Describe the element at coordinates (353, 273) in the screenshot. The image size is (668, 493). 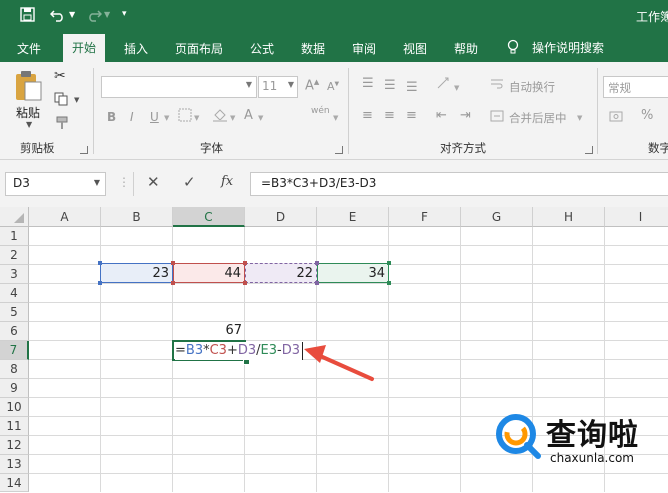
I see `cell-e3: 34` at that location.